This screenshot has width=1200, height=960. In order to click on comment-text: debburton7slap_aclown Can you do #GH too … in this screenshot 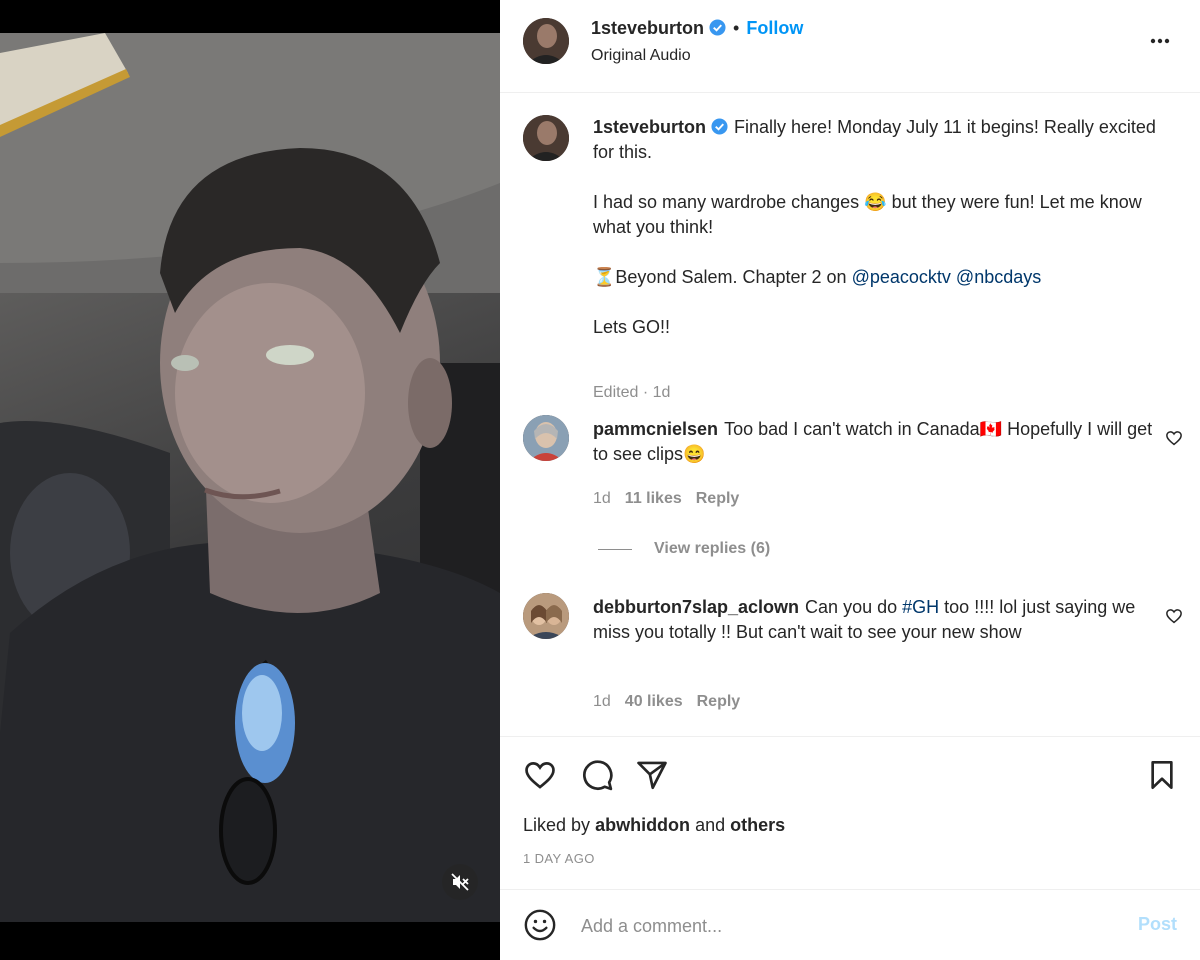, I will do `click(875, 620)`.